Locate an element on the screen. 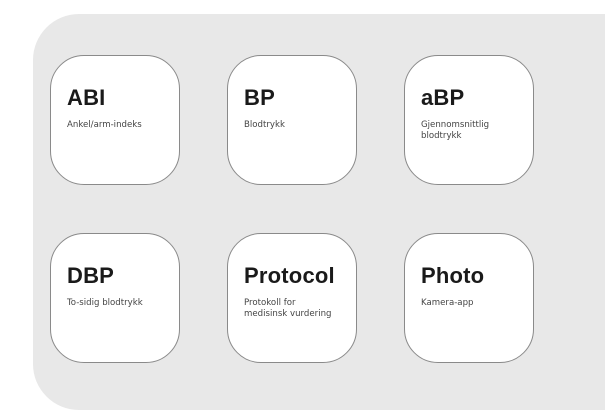 This screenshot has height=413, width=605. tile-description: To-sidig blodtrykk is located at coordinates (105, 303).